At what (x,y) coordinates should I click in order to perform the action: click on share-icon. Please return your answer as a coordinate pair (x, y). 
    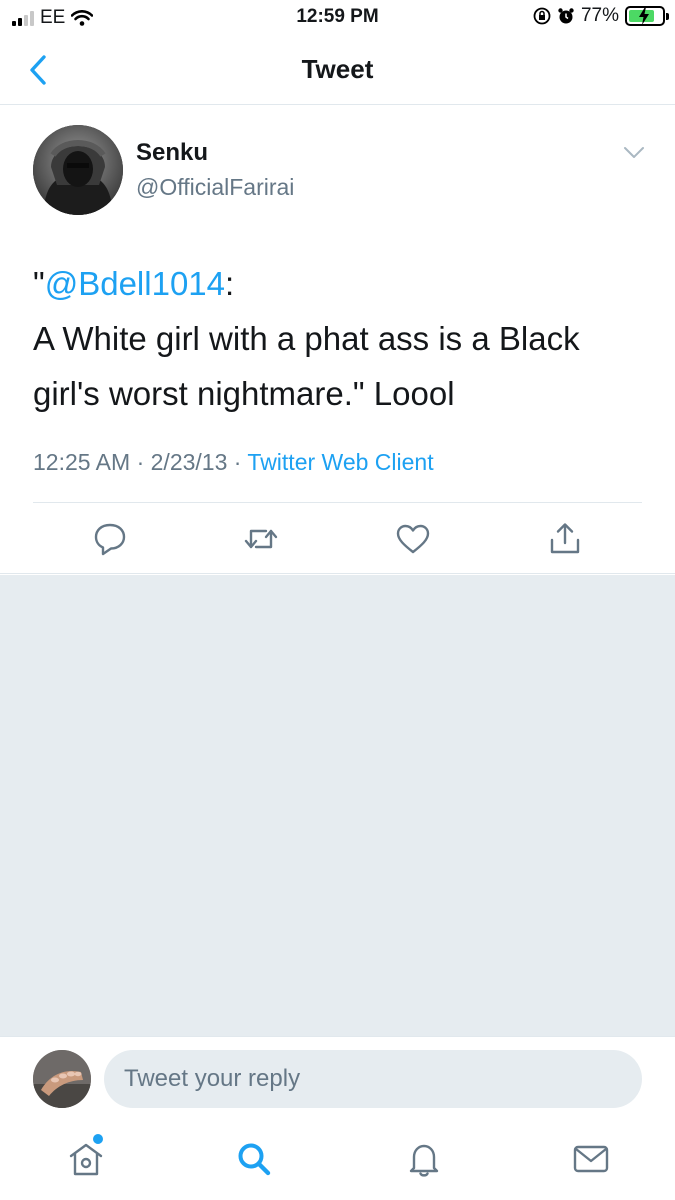
    Looking at the image, I should click on (565, 538).